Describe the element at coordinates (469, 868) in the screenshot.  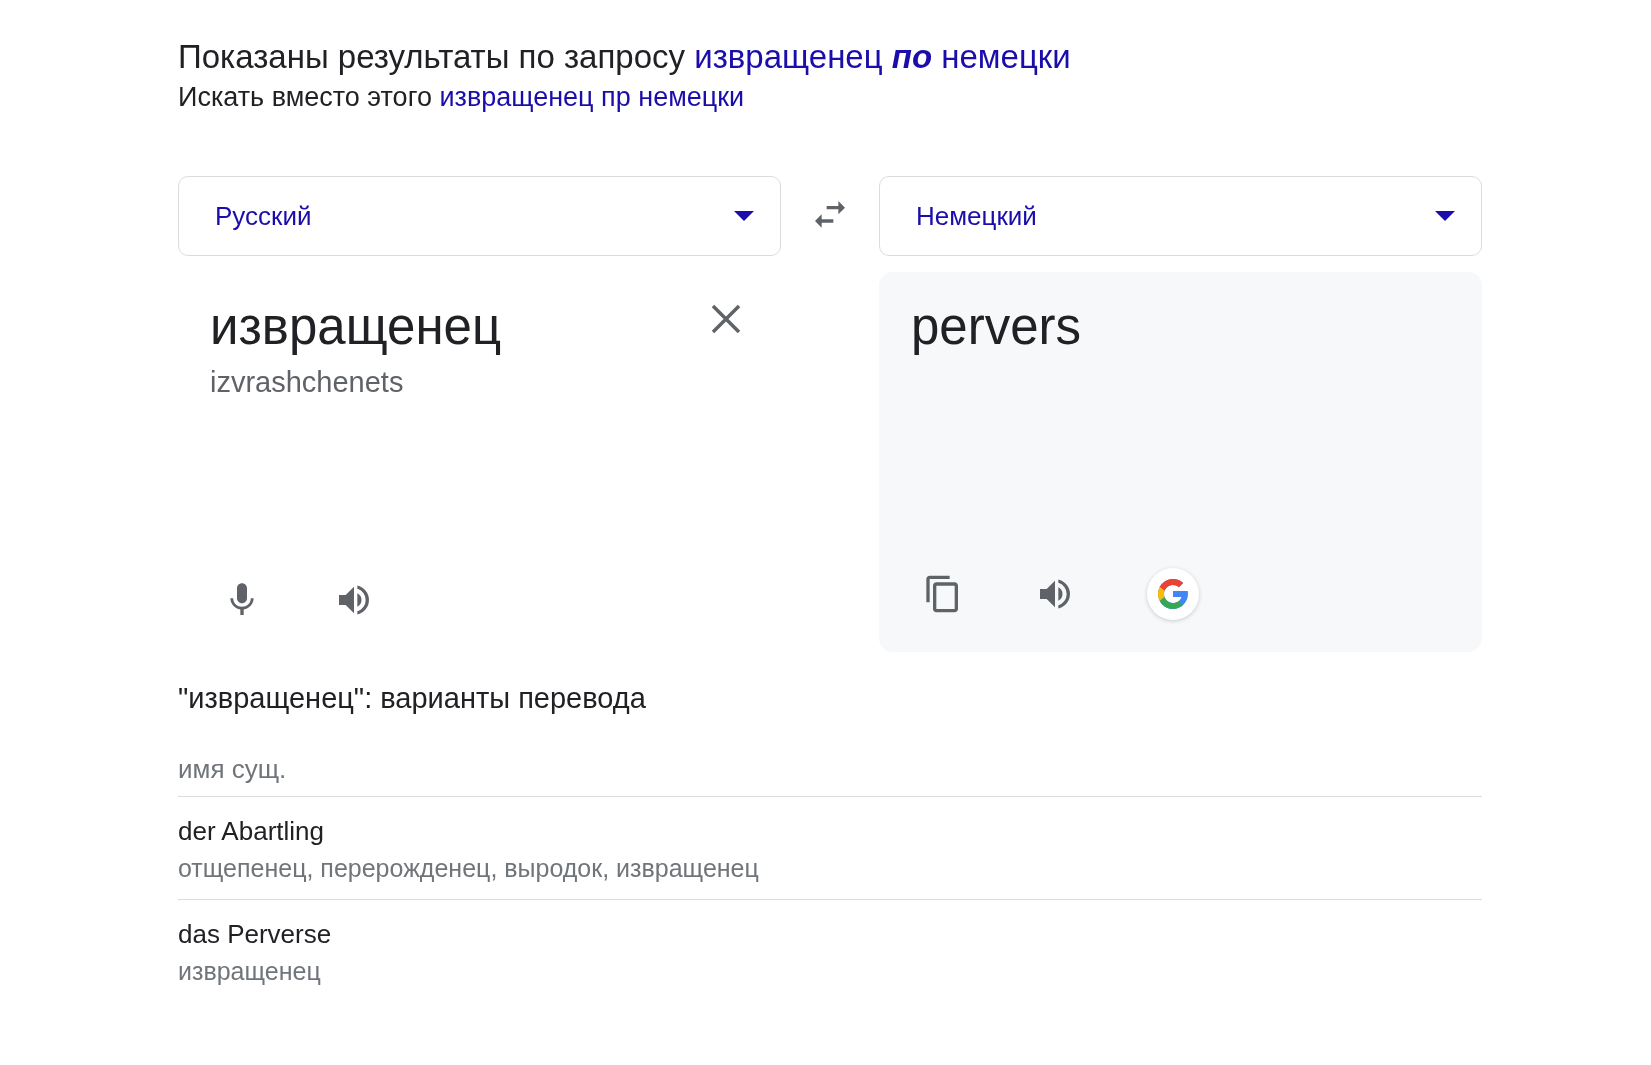
I see `reverse-translations-text: отщепенец, перерожденец, выродок, извращенец` at that location.